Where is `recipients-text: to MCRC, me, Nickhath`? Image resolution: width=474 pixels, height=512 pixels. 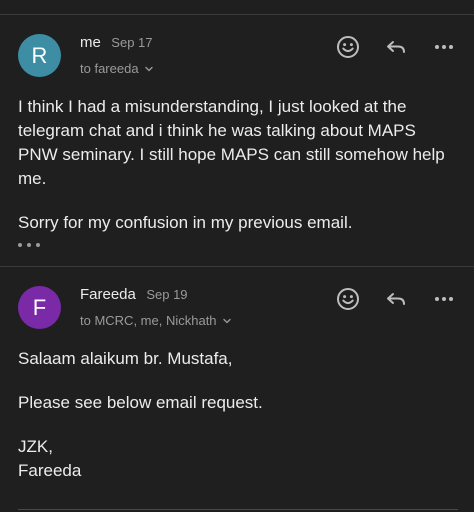
recipients-text: to MCRC, me, Nickhath is located at coordinates (148, 320).